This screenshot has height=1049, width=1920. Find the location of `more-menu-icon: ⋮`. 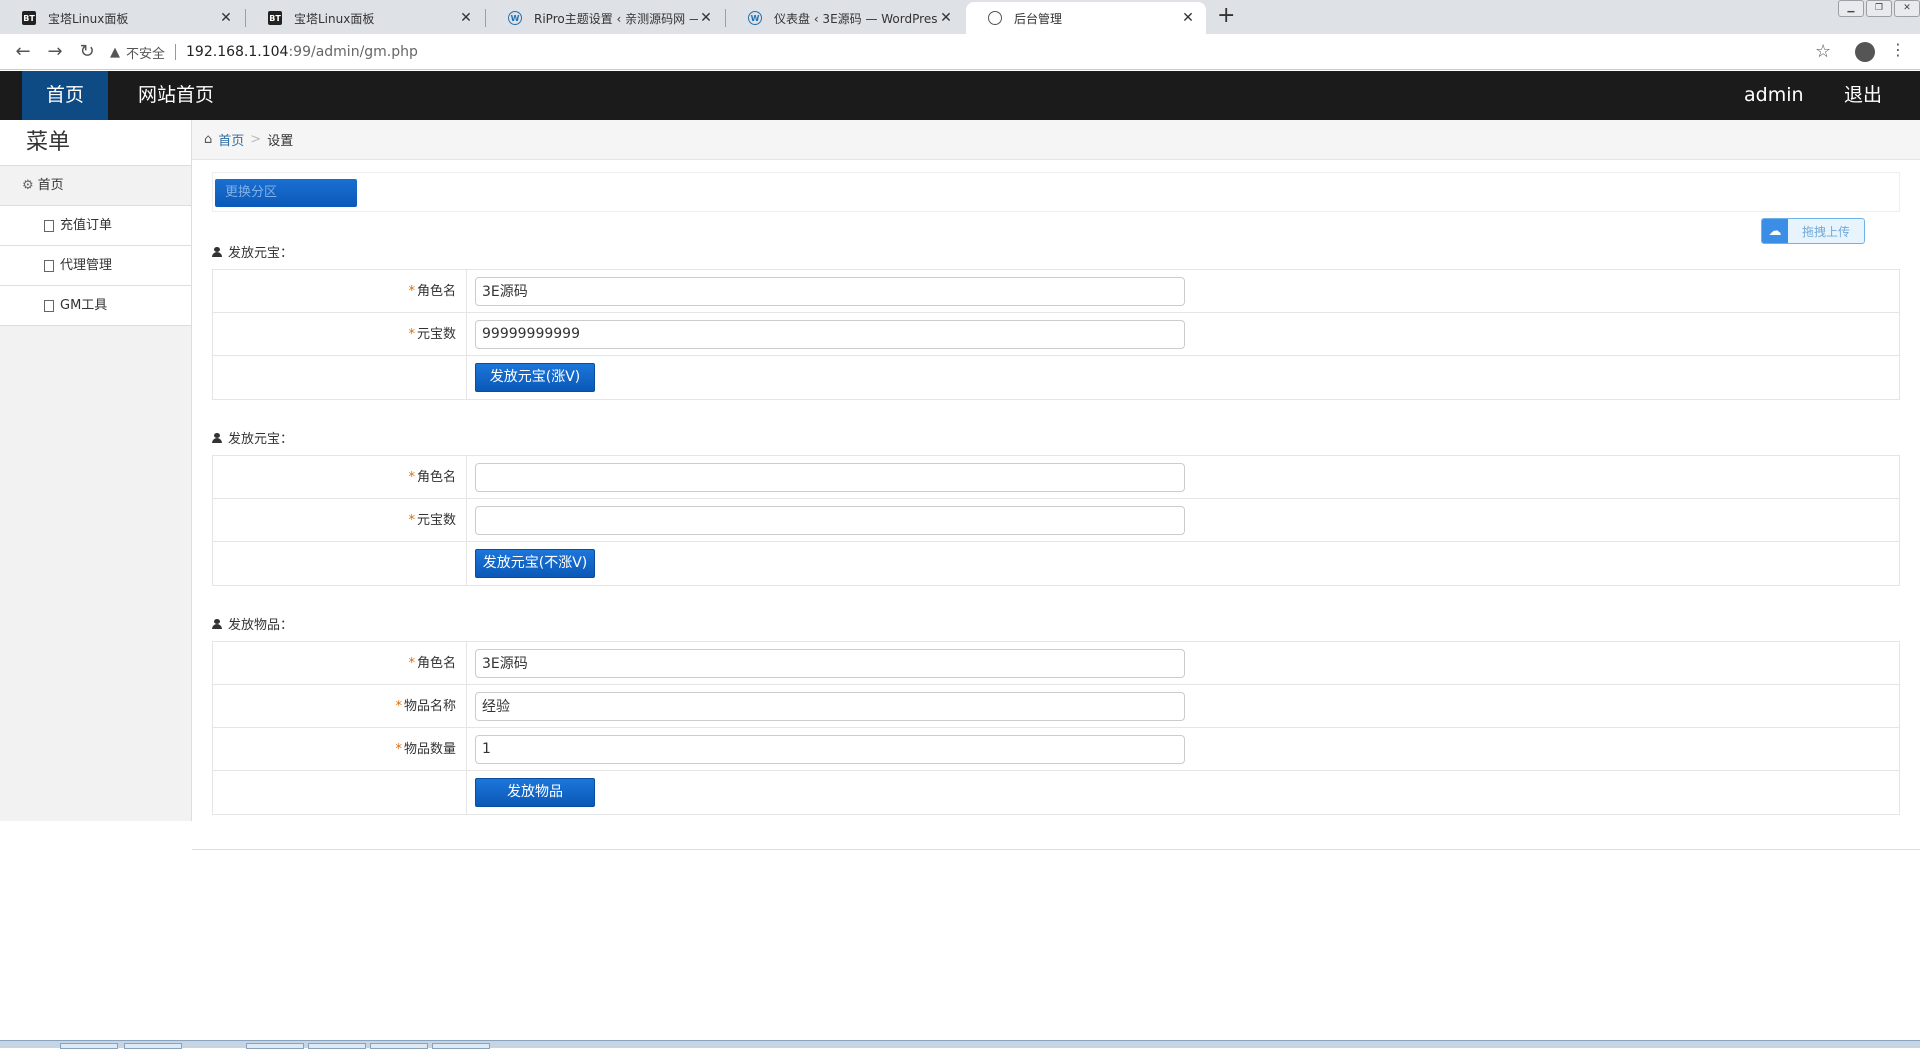

more-menu-icon: ⋮ is located at coordinates (1898, 49).